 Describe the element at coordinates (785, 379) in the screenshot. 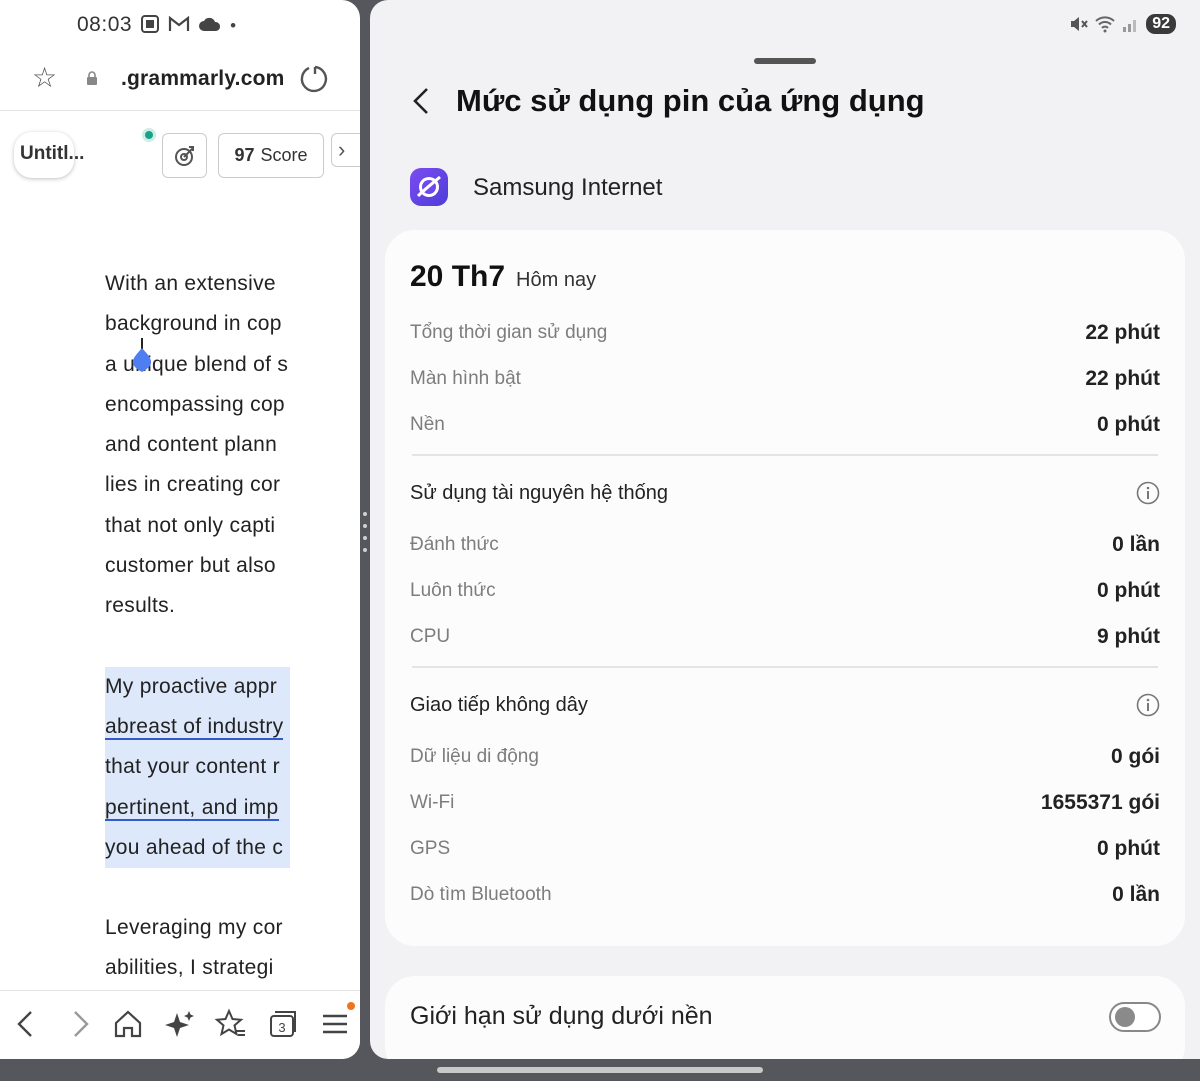

I see `usage-row: Màn hình bật 22 phút` at that location.